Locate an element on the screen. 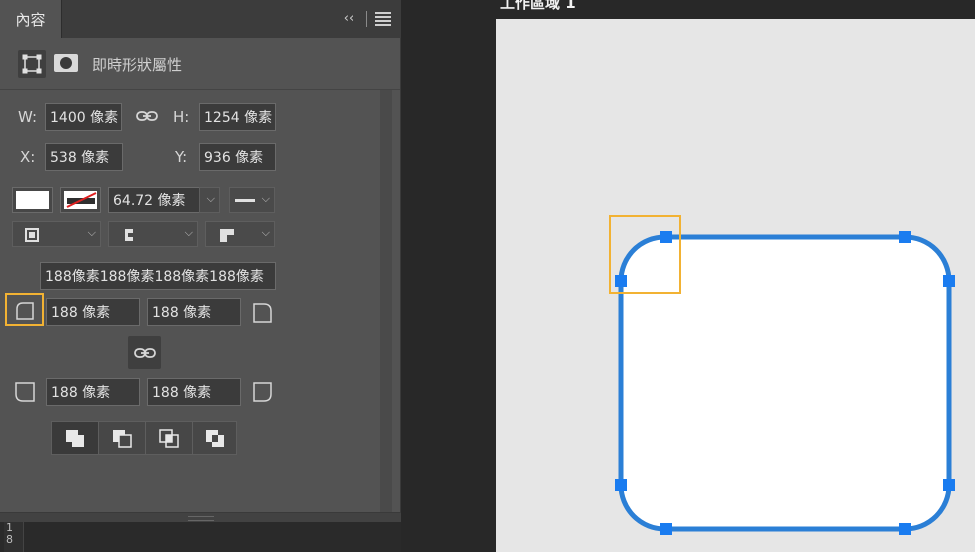 The width and height of the screenshot is (975, 552). exclude-overlap-button is located at coordinates (215, 438).